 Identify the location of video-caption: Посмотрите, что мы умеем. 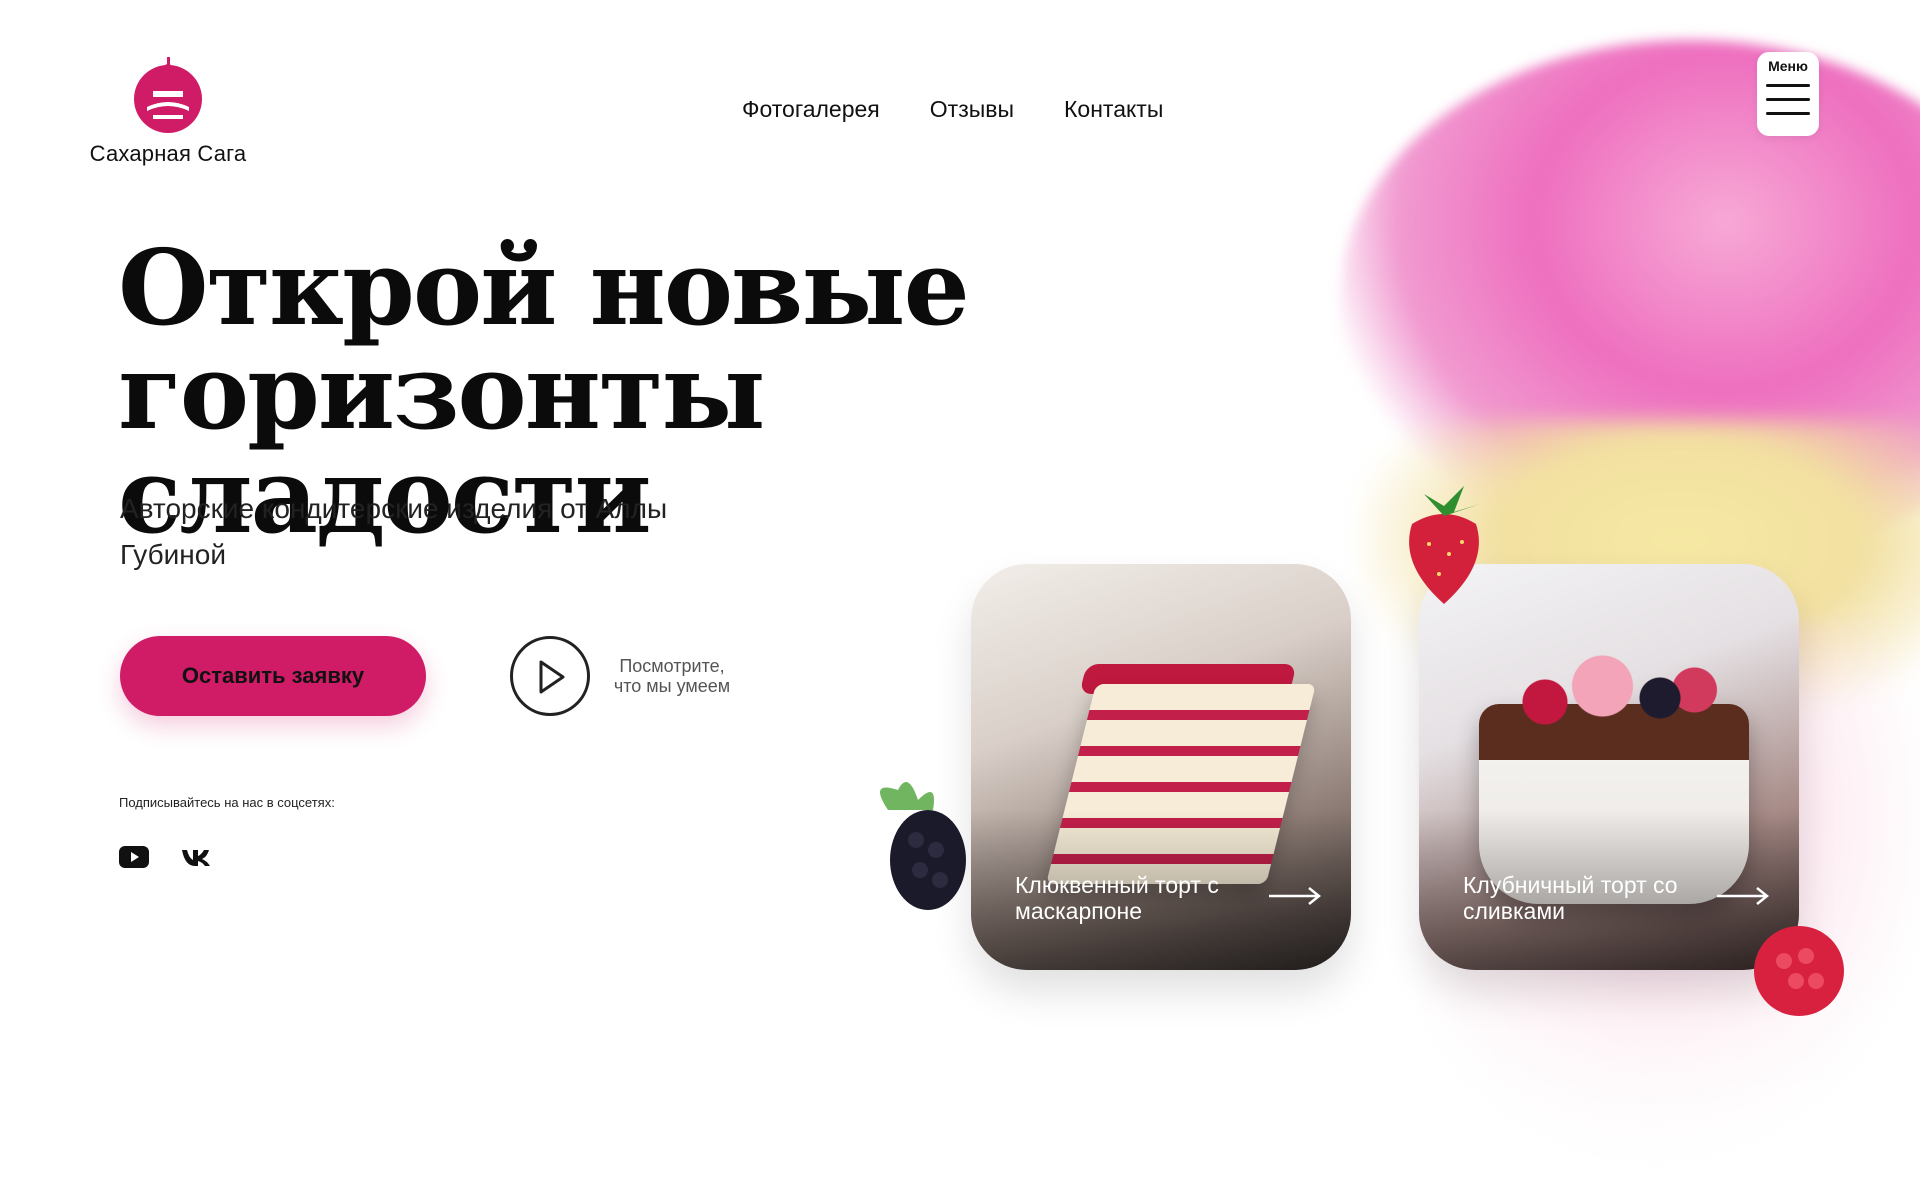
(672, 676).